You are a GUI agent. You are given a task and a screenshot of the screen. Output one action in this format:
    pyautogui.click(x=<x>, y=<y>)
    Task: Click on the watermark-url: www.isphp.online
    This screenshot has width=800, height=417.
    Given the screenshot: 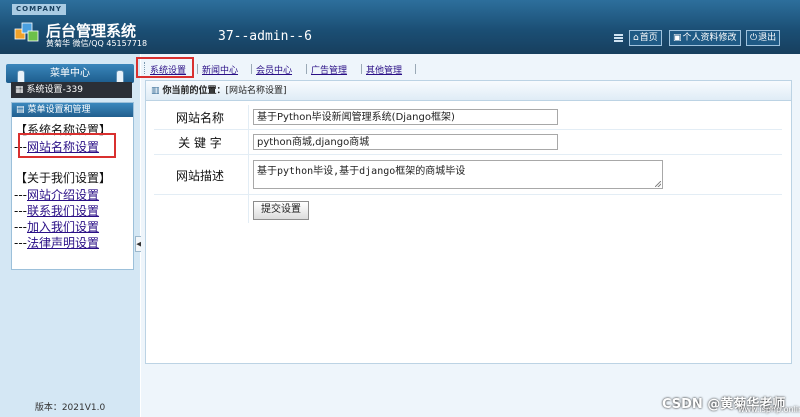 What is the action you would take?
    pyautogui.click(x=769, y=409)
    